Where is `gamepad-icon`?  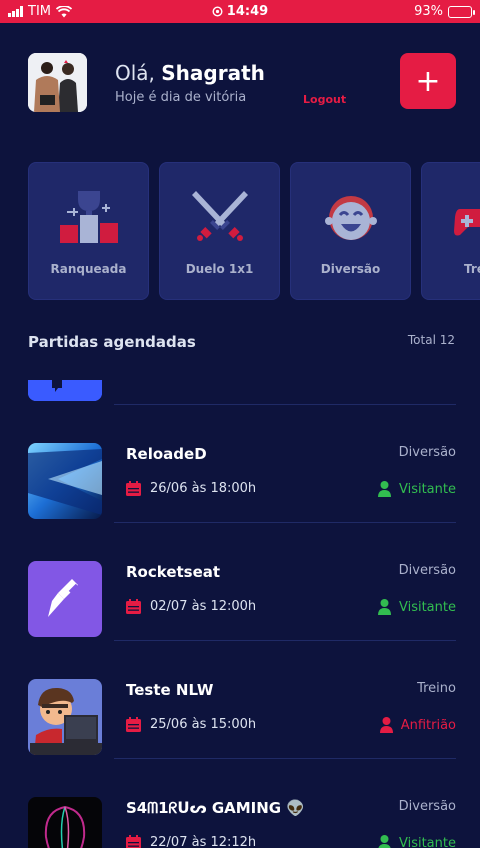
gamepad-icon is located at coordinates (451, 217).